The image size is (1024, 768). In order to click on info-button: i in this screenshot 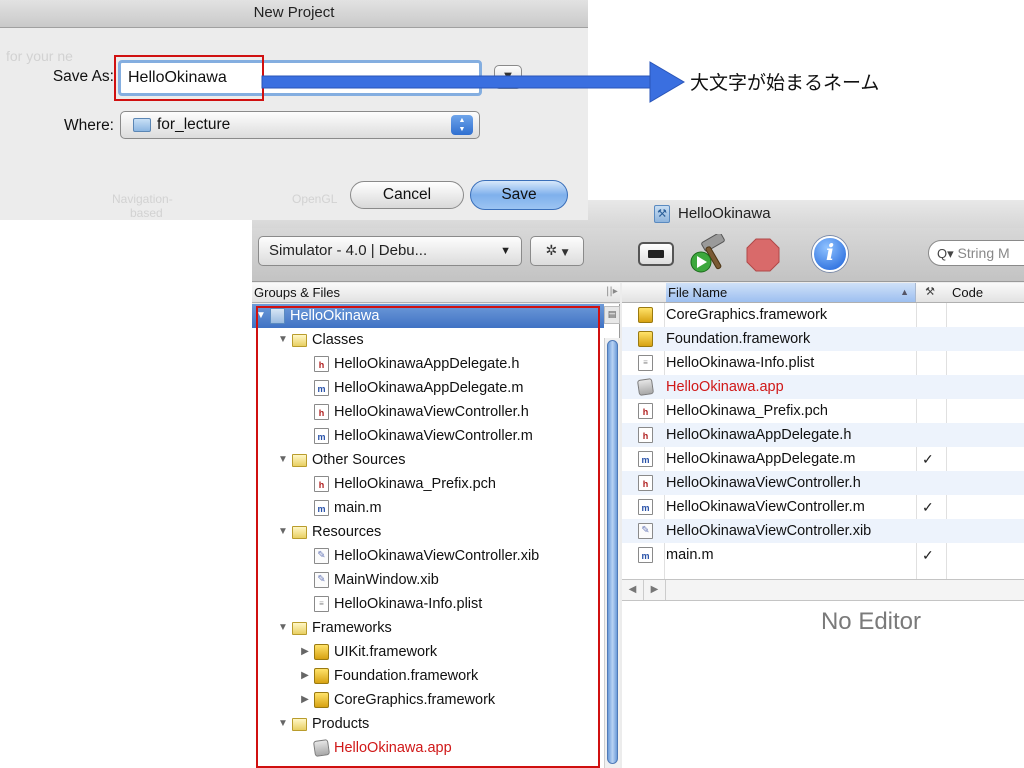, I will do `click(830, 254)`.